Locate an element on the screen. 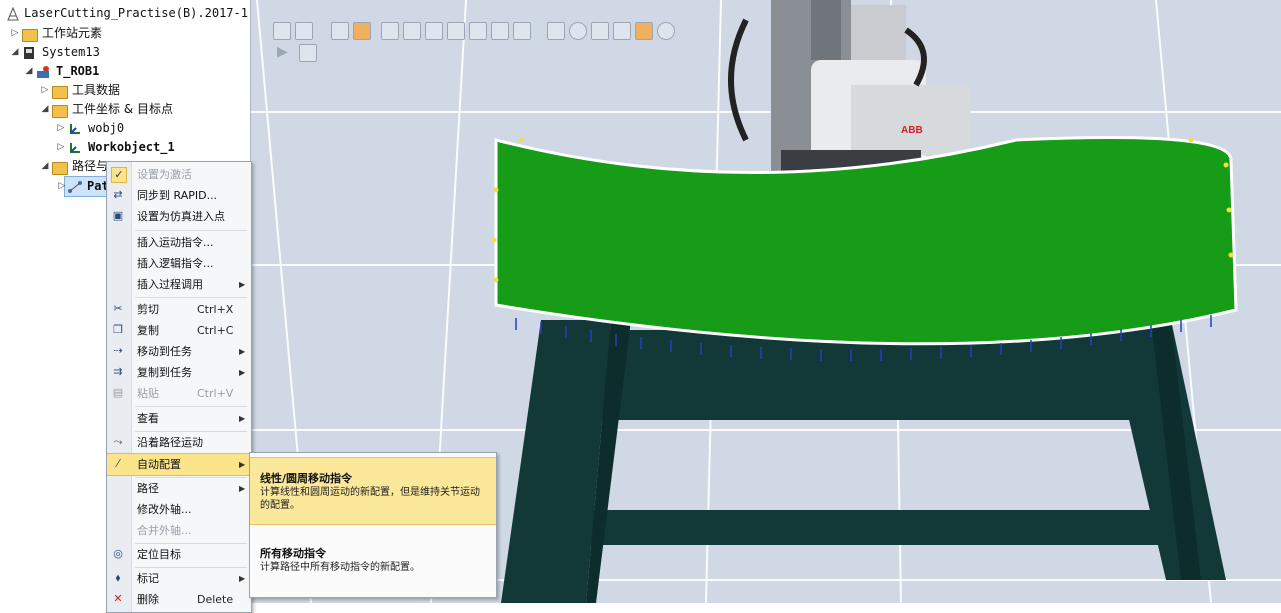  snap-local-icon is located at coordinates (500, 31).